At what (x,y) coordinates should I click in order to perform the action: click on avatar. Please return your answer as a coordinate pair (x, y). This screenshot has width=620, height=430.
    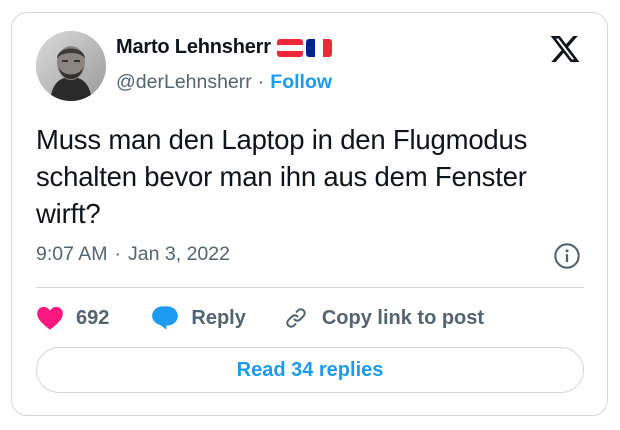
    Looking at the image, I should click on (71, 66).